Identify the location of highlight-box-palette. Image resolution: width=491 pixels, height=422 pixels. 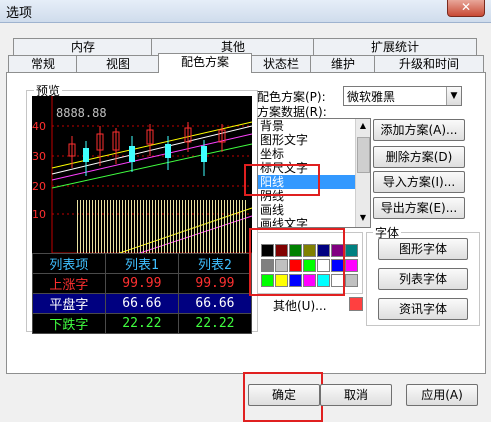
(297, 262).